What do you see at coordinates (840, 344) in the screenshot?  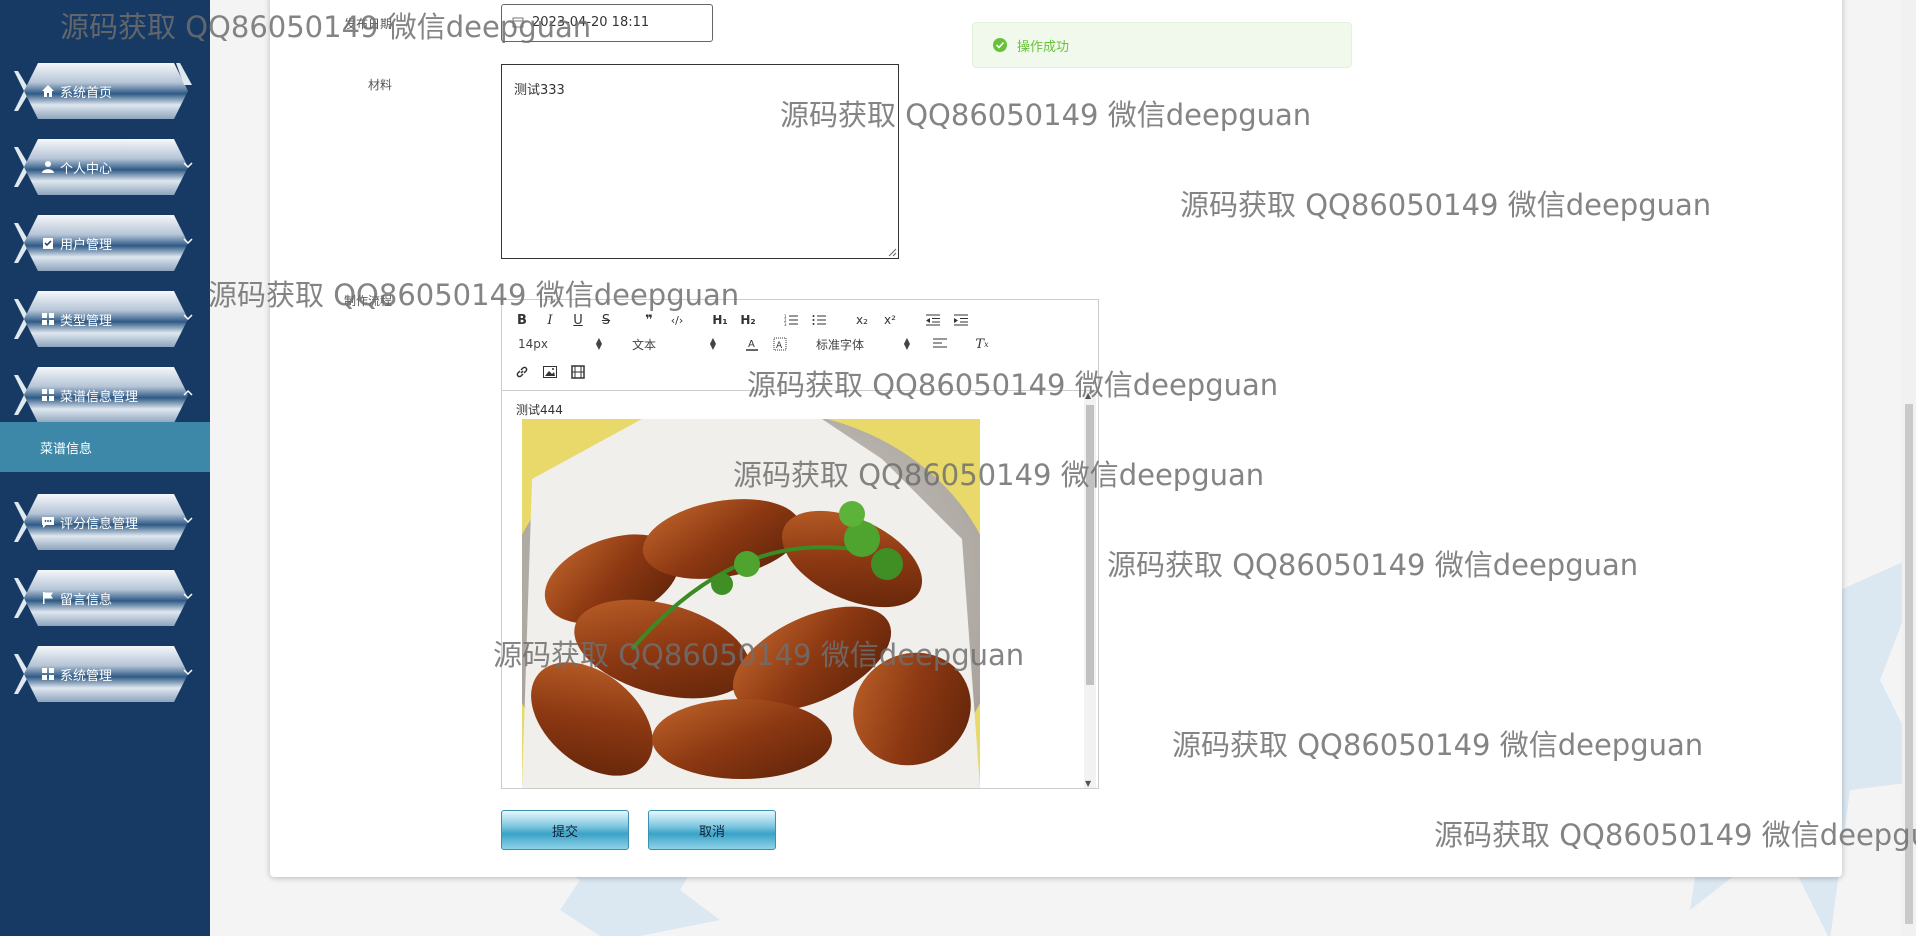 I see `font-family-value: 标准字体` at bounding box center [840, 344].